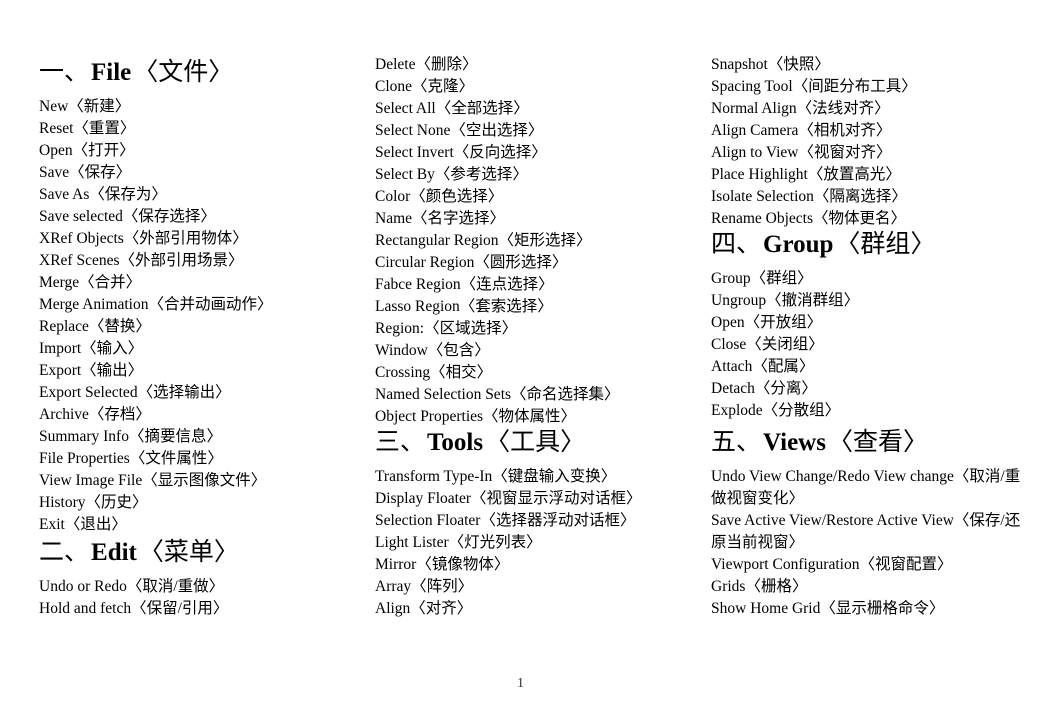  What do you see at coordinates (64, 72) in the screenshot?
I see `section-number: 一、` at bounding box center [64, 72].